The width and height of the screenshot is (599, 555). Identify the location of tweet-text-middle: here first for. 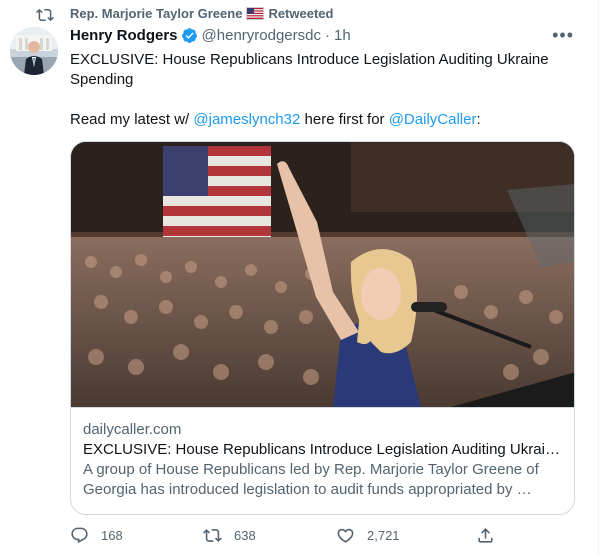
(344, 119).